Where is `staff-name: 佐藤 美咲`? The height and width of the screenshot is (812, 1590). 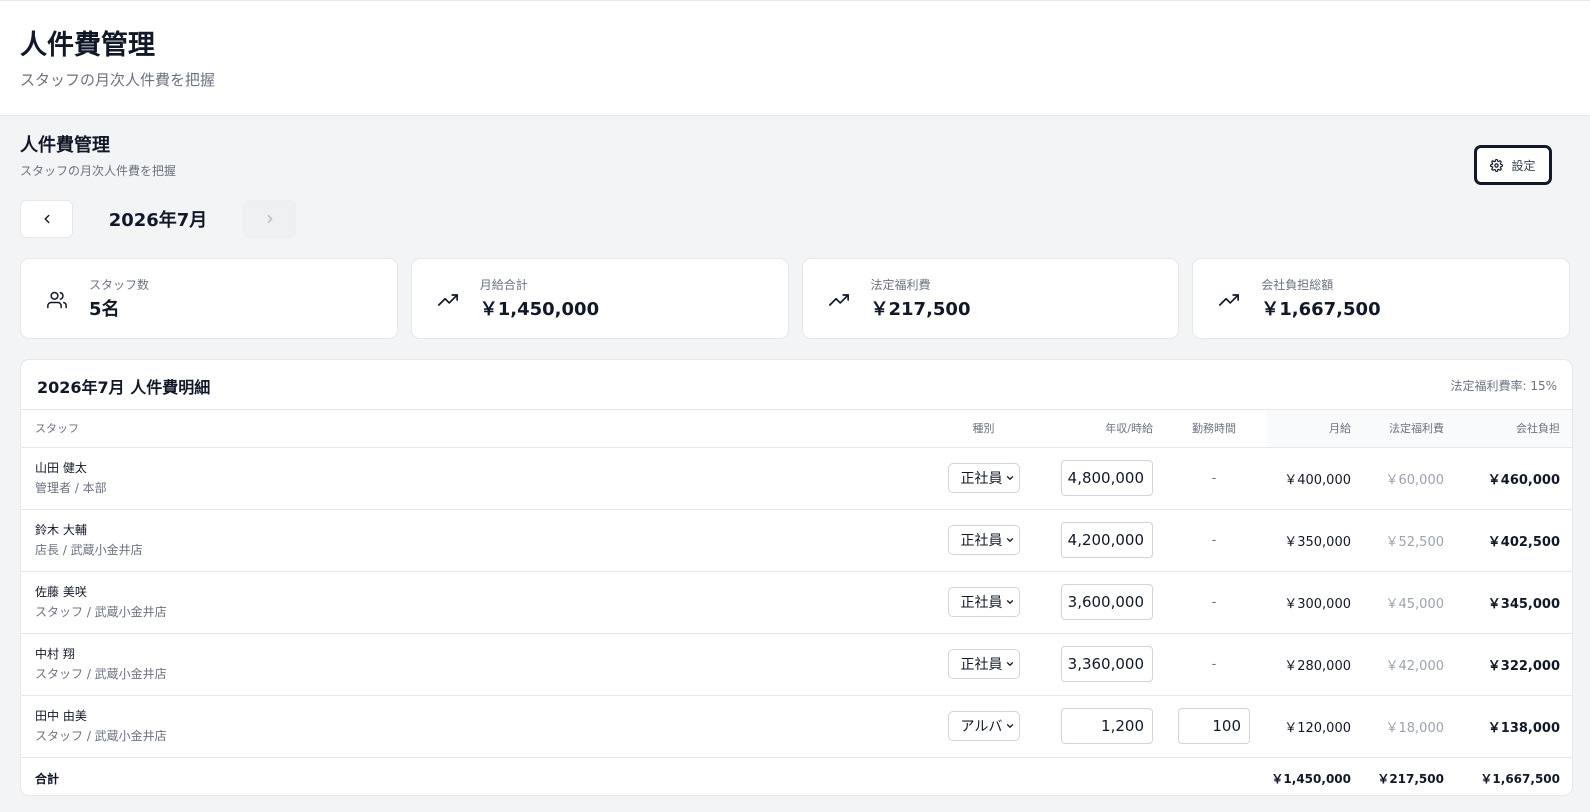
staff-name: 佐藤 美咲 is located at coordinates (61, 592).